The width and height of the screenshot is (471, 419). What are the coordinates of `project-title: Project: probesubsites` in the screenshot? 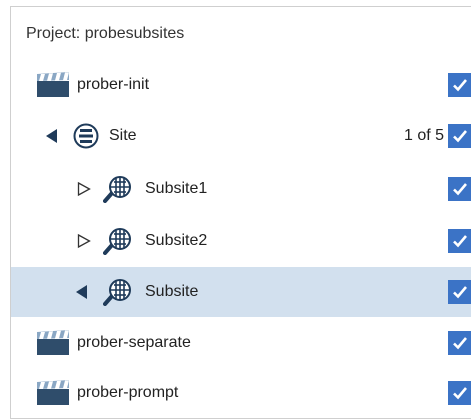 It's located at (105, 33).